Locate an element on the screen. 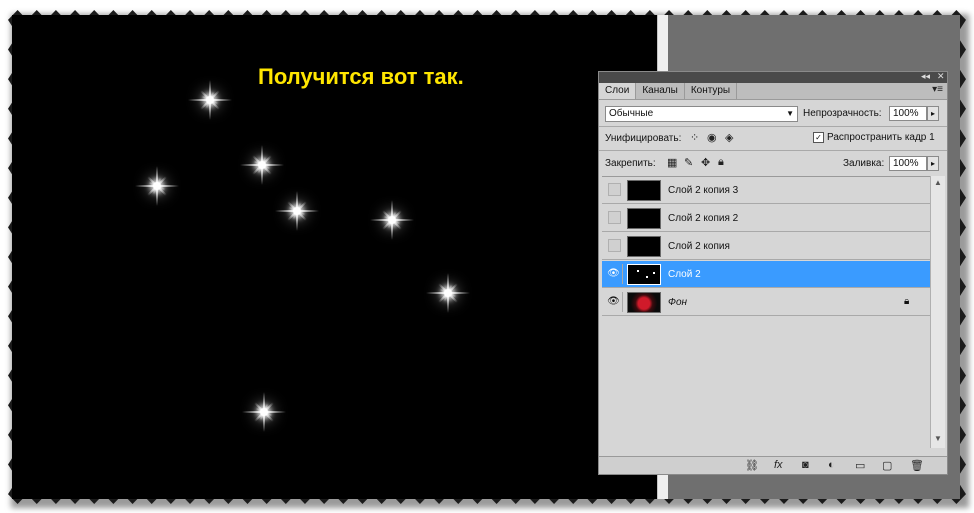 The height and width of the screenshot is (513, 974). propagate-frame-checkbox: ✓ Распространить кадр 1 is located at coordinates (874, 137).